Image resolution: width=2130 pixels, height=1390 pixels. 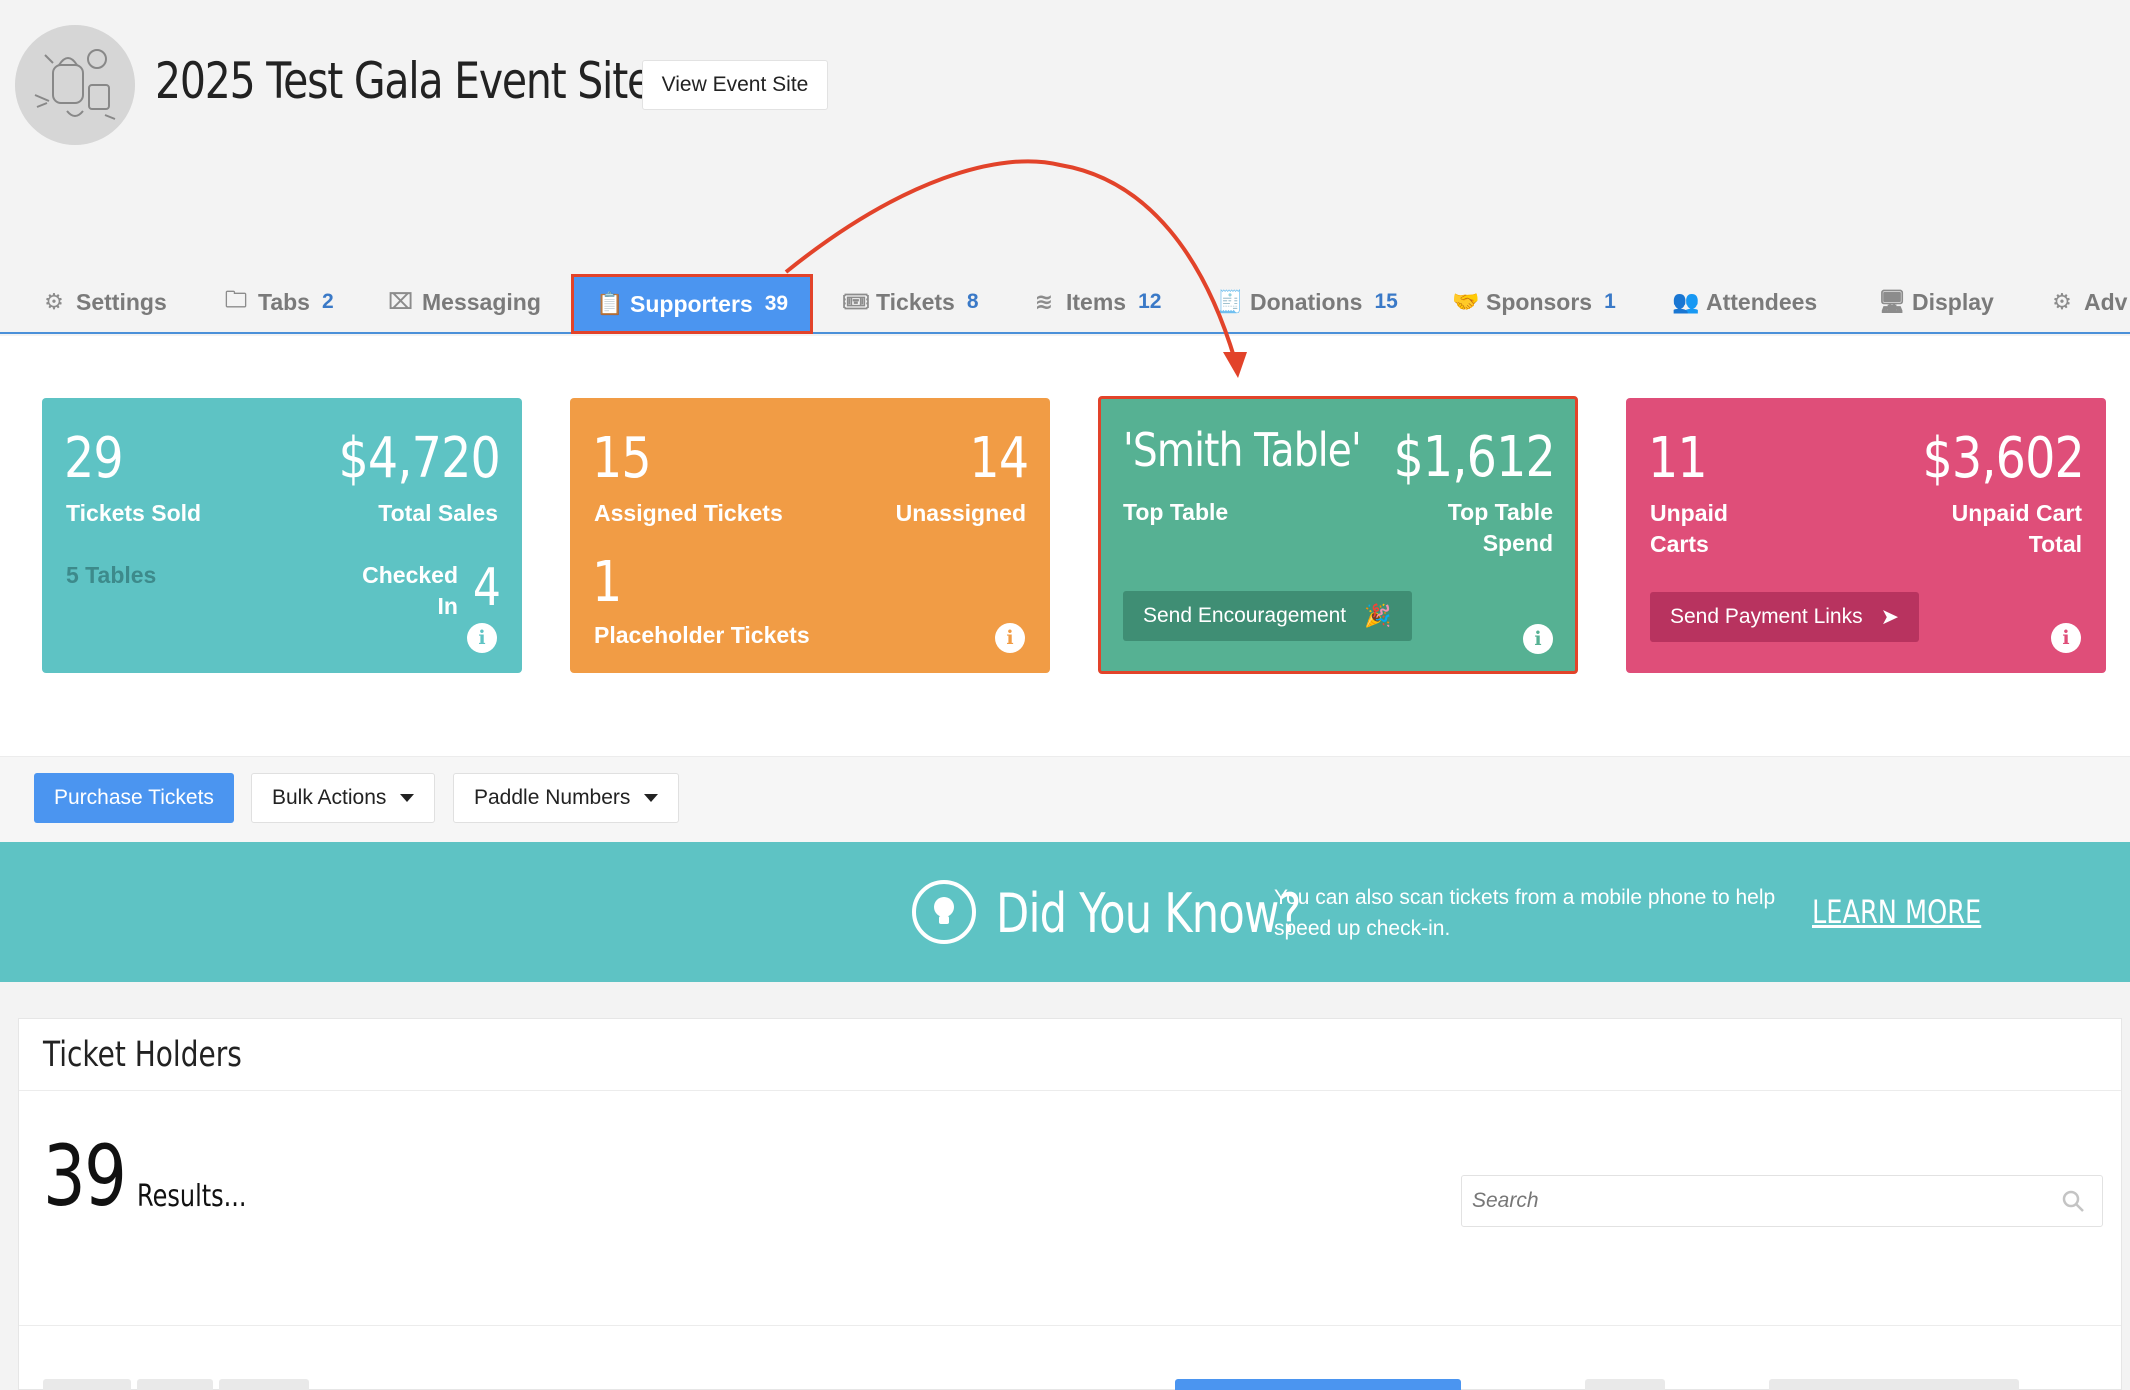 I want to click on results-count: 39, so click(x=85, y=1176).